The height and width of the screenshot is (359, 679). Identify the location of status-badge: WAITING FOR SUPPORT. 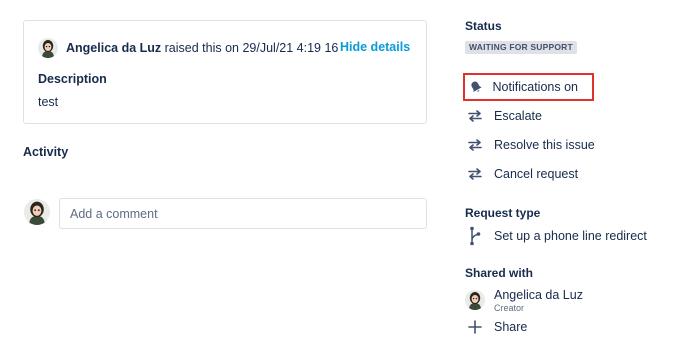
(521, 47).